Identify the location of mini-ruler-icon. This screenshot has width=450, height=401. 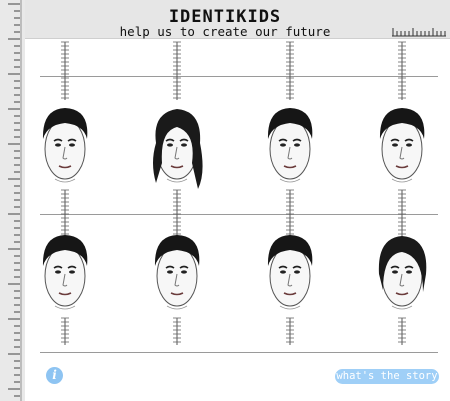
(419, 32).